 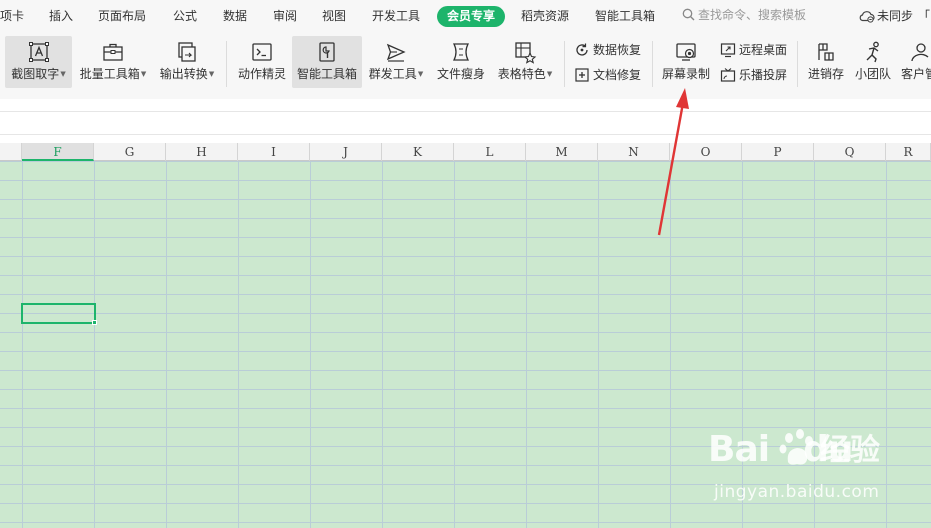 I want to click on doc-repair-icon, so click(x=582, y=75).